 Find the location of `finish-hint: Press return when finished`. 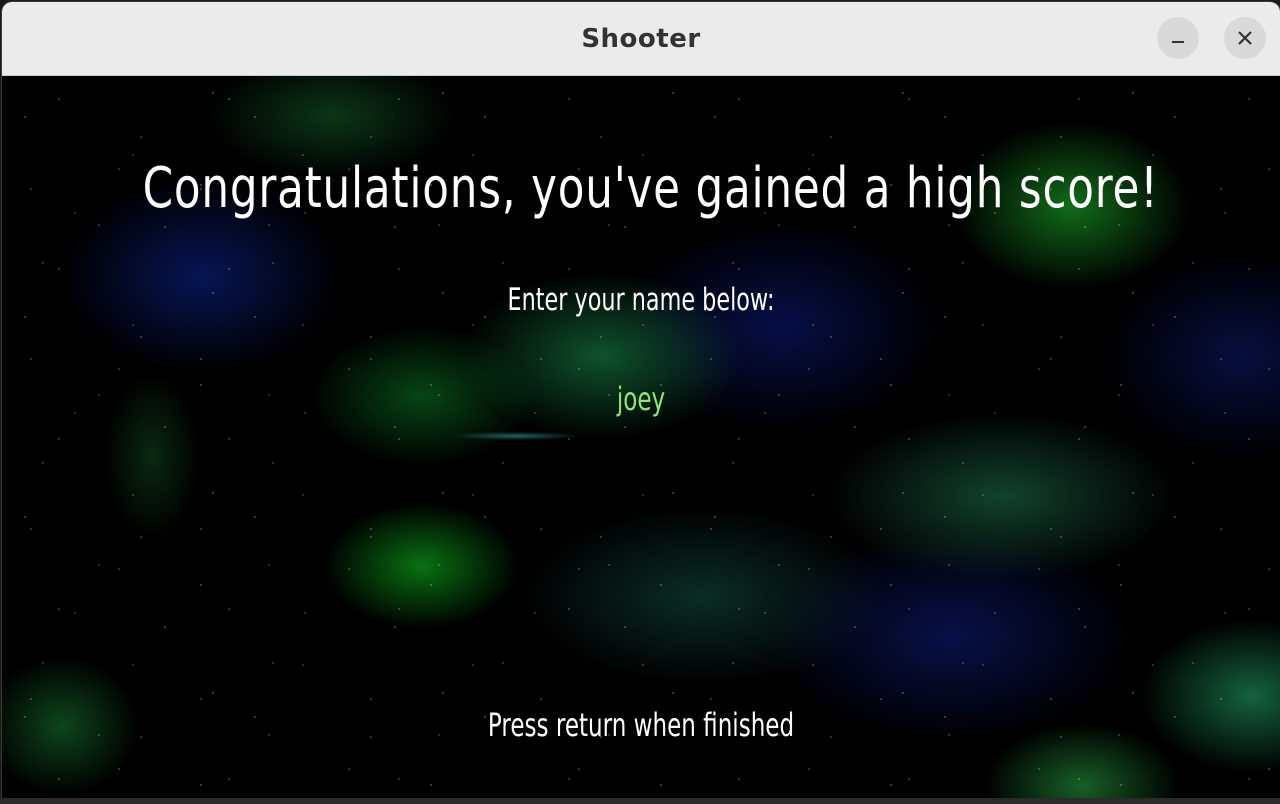

finish-hint: Press return when finished is located at coordinates (641, 725).